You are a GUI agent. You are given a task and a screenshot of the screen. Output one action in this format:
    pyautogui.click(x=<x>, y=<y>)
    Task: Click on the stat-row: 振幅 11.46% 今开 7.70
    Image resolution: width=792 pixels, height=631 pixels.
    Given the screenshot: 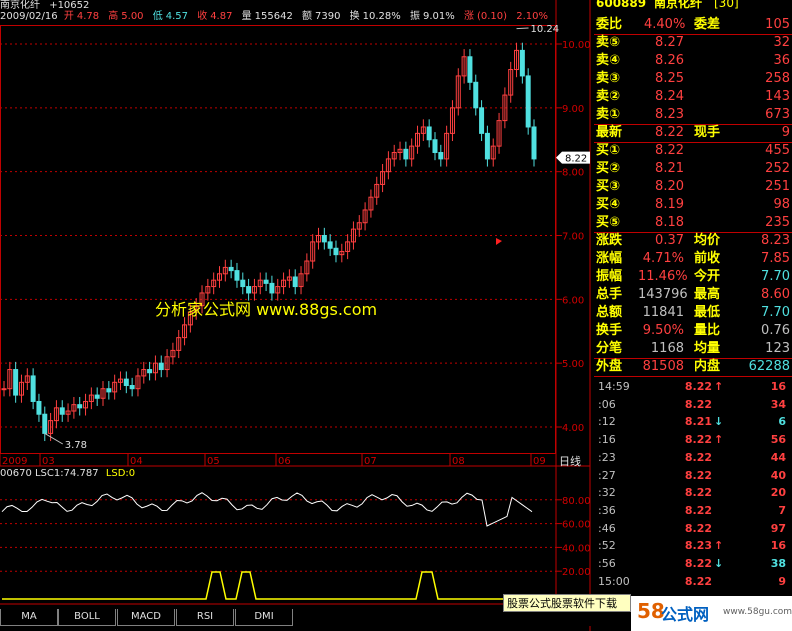 What is the action you would take?
    pyautogui.click(x=693, y=277)
    